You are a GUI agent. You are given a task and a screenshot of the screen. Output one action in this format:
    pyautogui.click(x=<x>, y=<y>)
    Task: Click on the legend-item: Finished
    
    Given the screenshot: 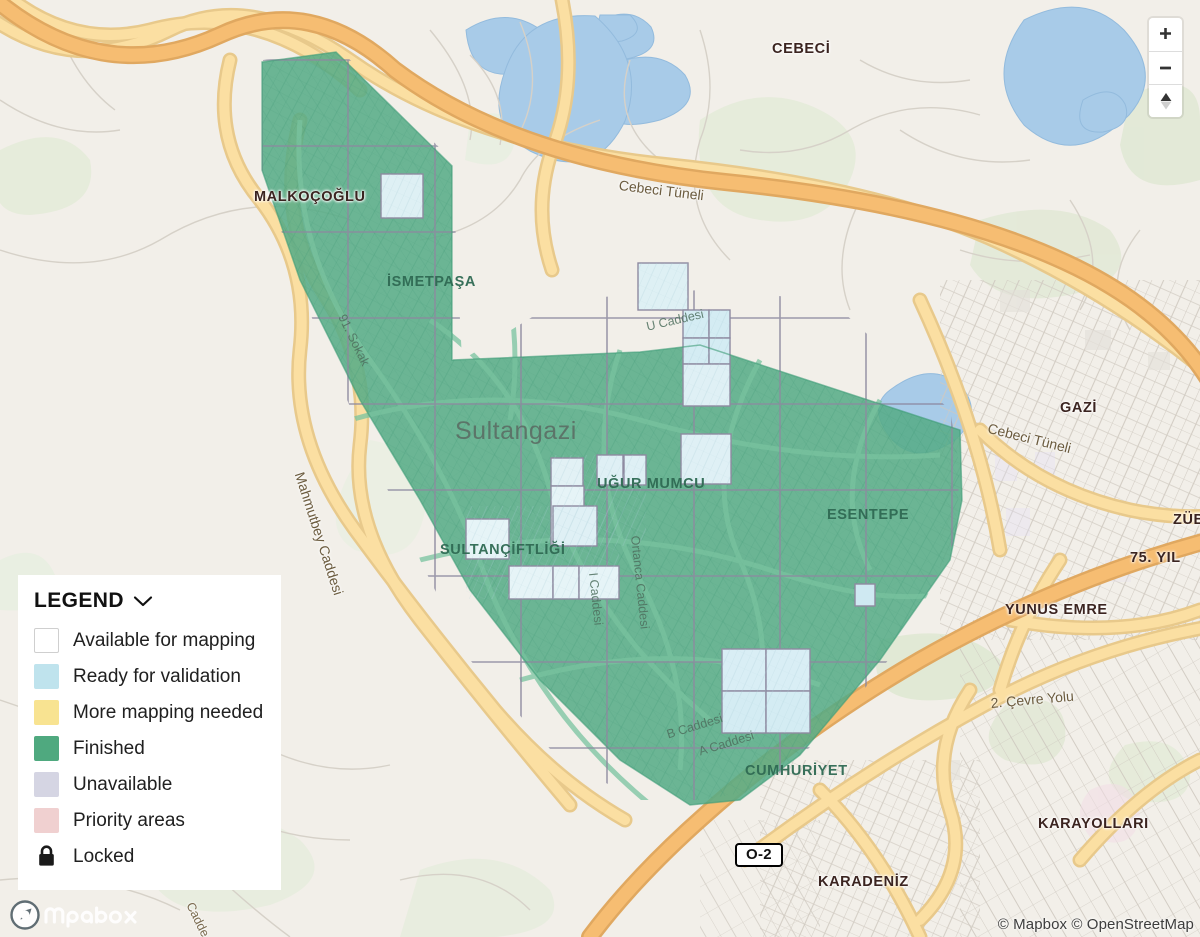 What is the action you would take?
    pyautogui.click(x=149, y=748)
    